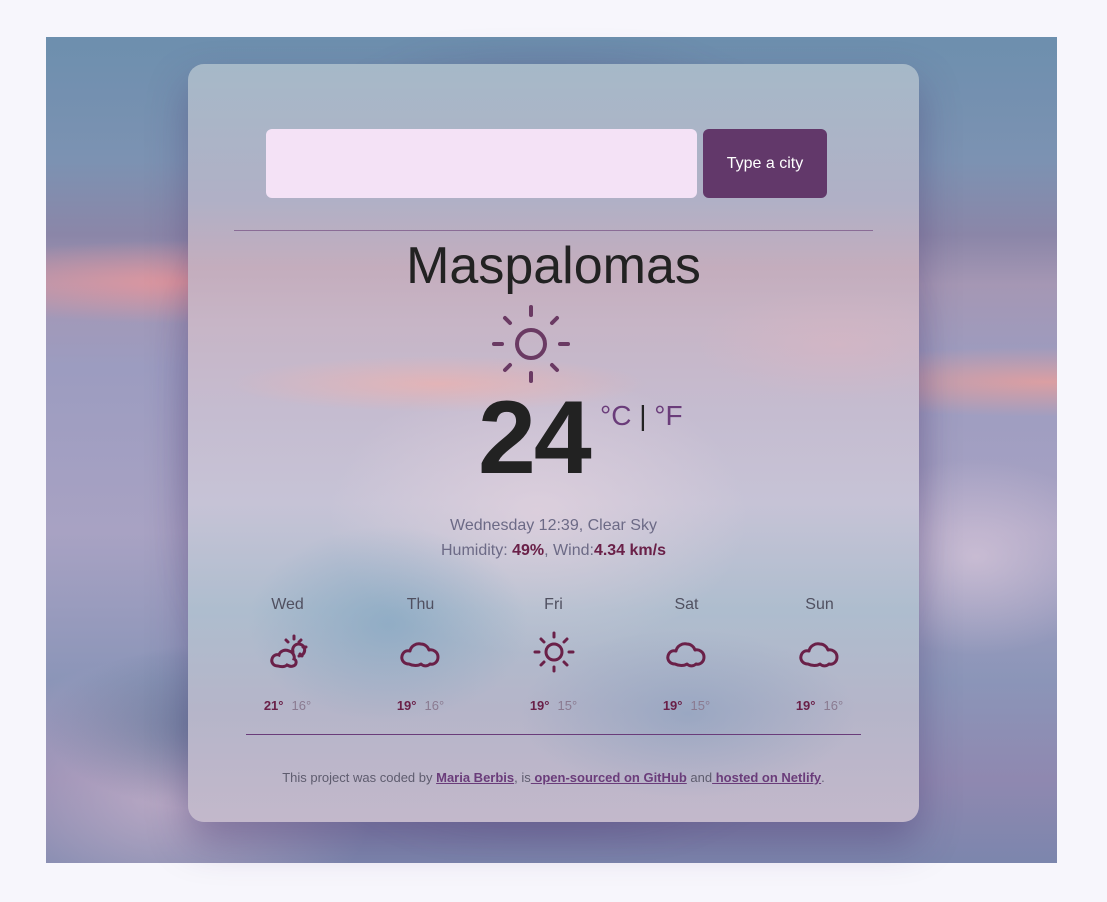  What do you see at coordinates (819, 604) in the screenshot?
I see `forecast-day-name: Sun` at bounding box center [819, 604].